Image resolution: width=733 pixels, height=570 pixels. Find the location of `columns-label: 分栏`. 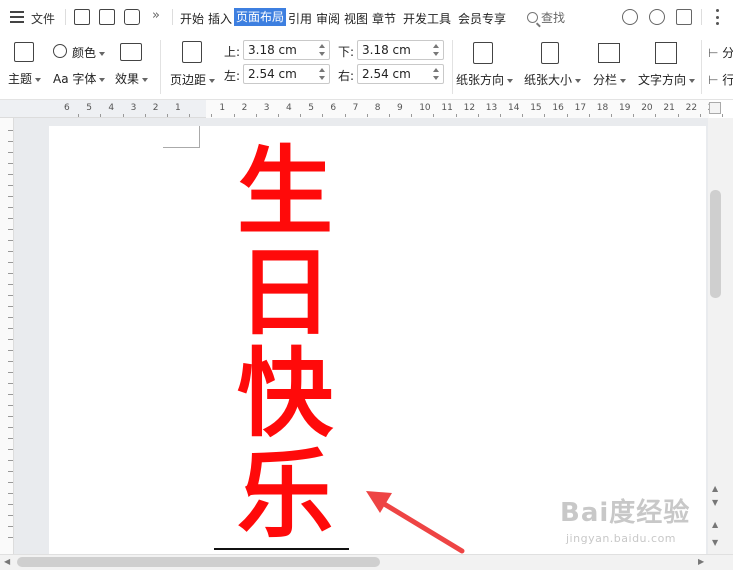

columns-label: 分栏 is located at coordinates (605, 80).